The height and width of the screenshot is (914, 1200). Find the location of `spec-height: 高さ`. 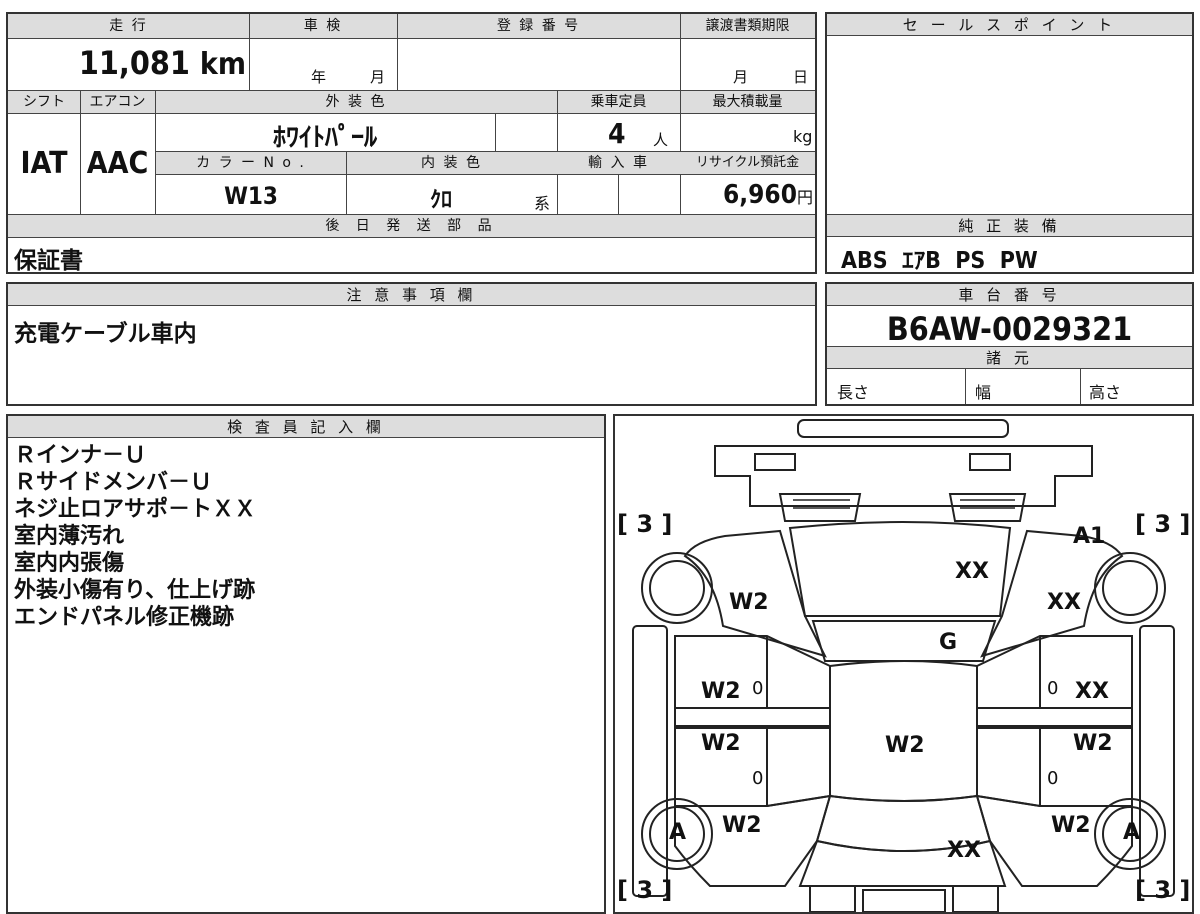

spec-height: 高さ is located at coordinates (1105, 392).